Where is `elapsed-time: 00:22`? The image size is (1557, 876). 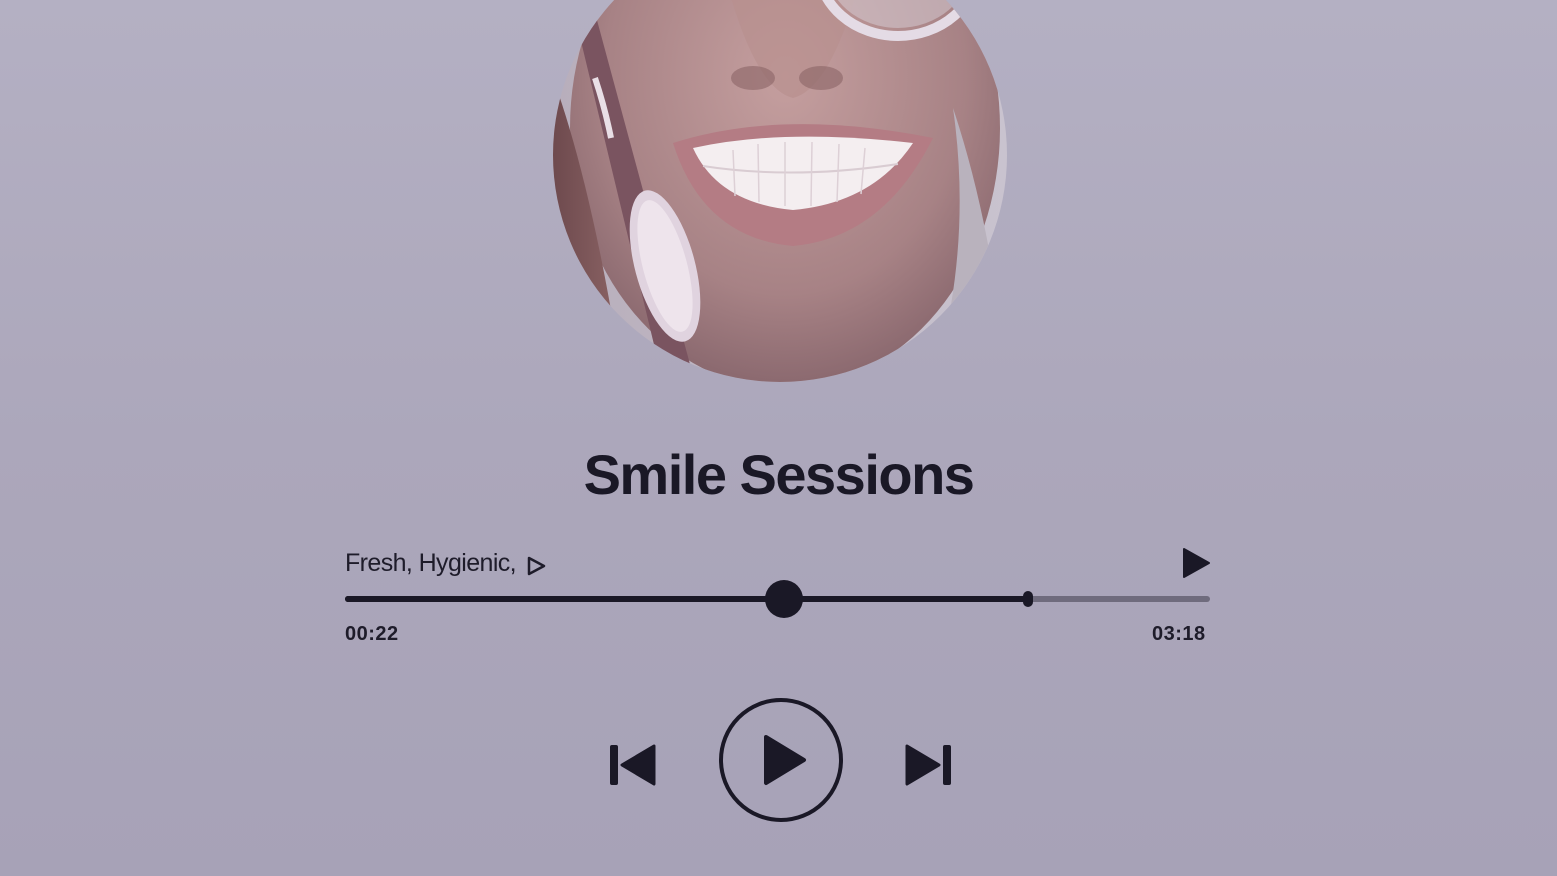 elapsed-time: 00:22 is located at coordinates (372, 634).